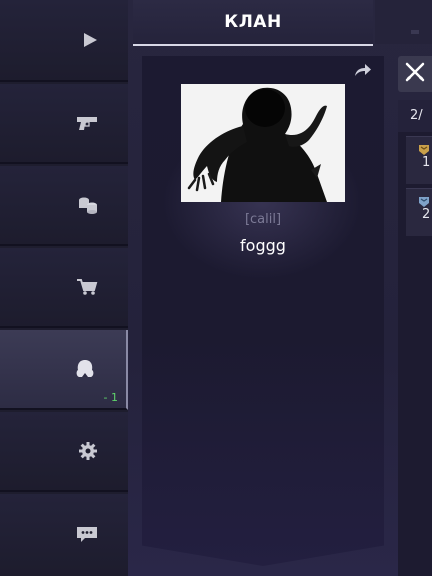 The image size is (432, 576). What do you see at coordinates (90, 40) in the screenshot?
I see `play-icon` at bounding box center [90, 40].